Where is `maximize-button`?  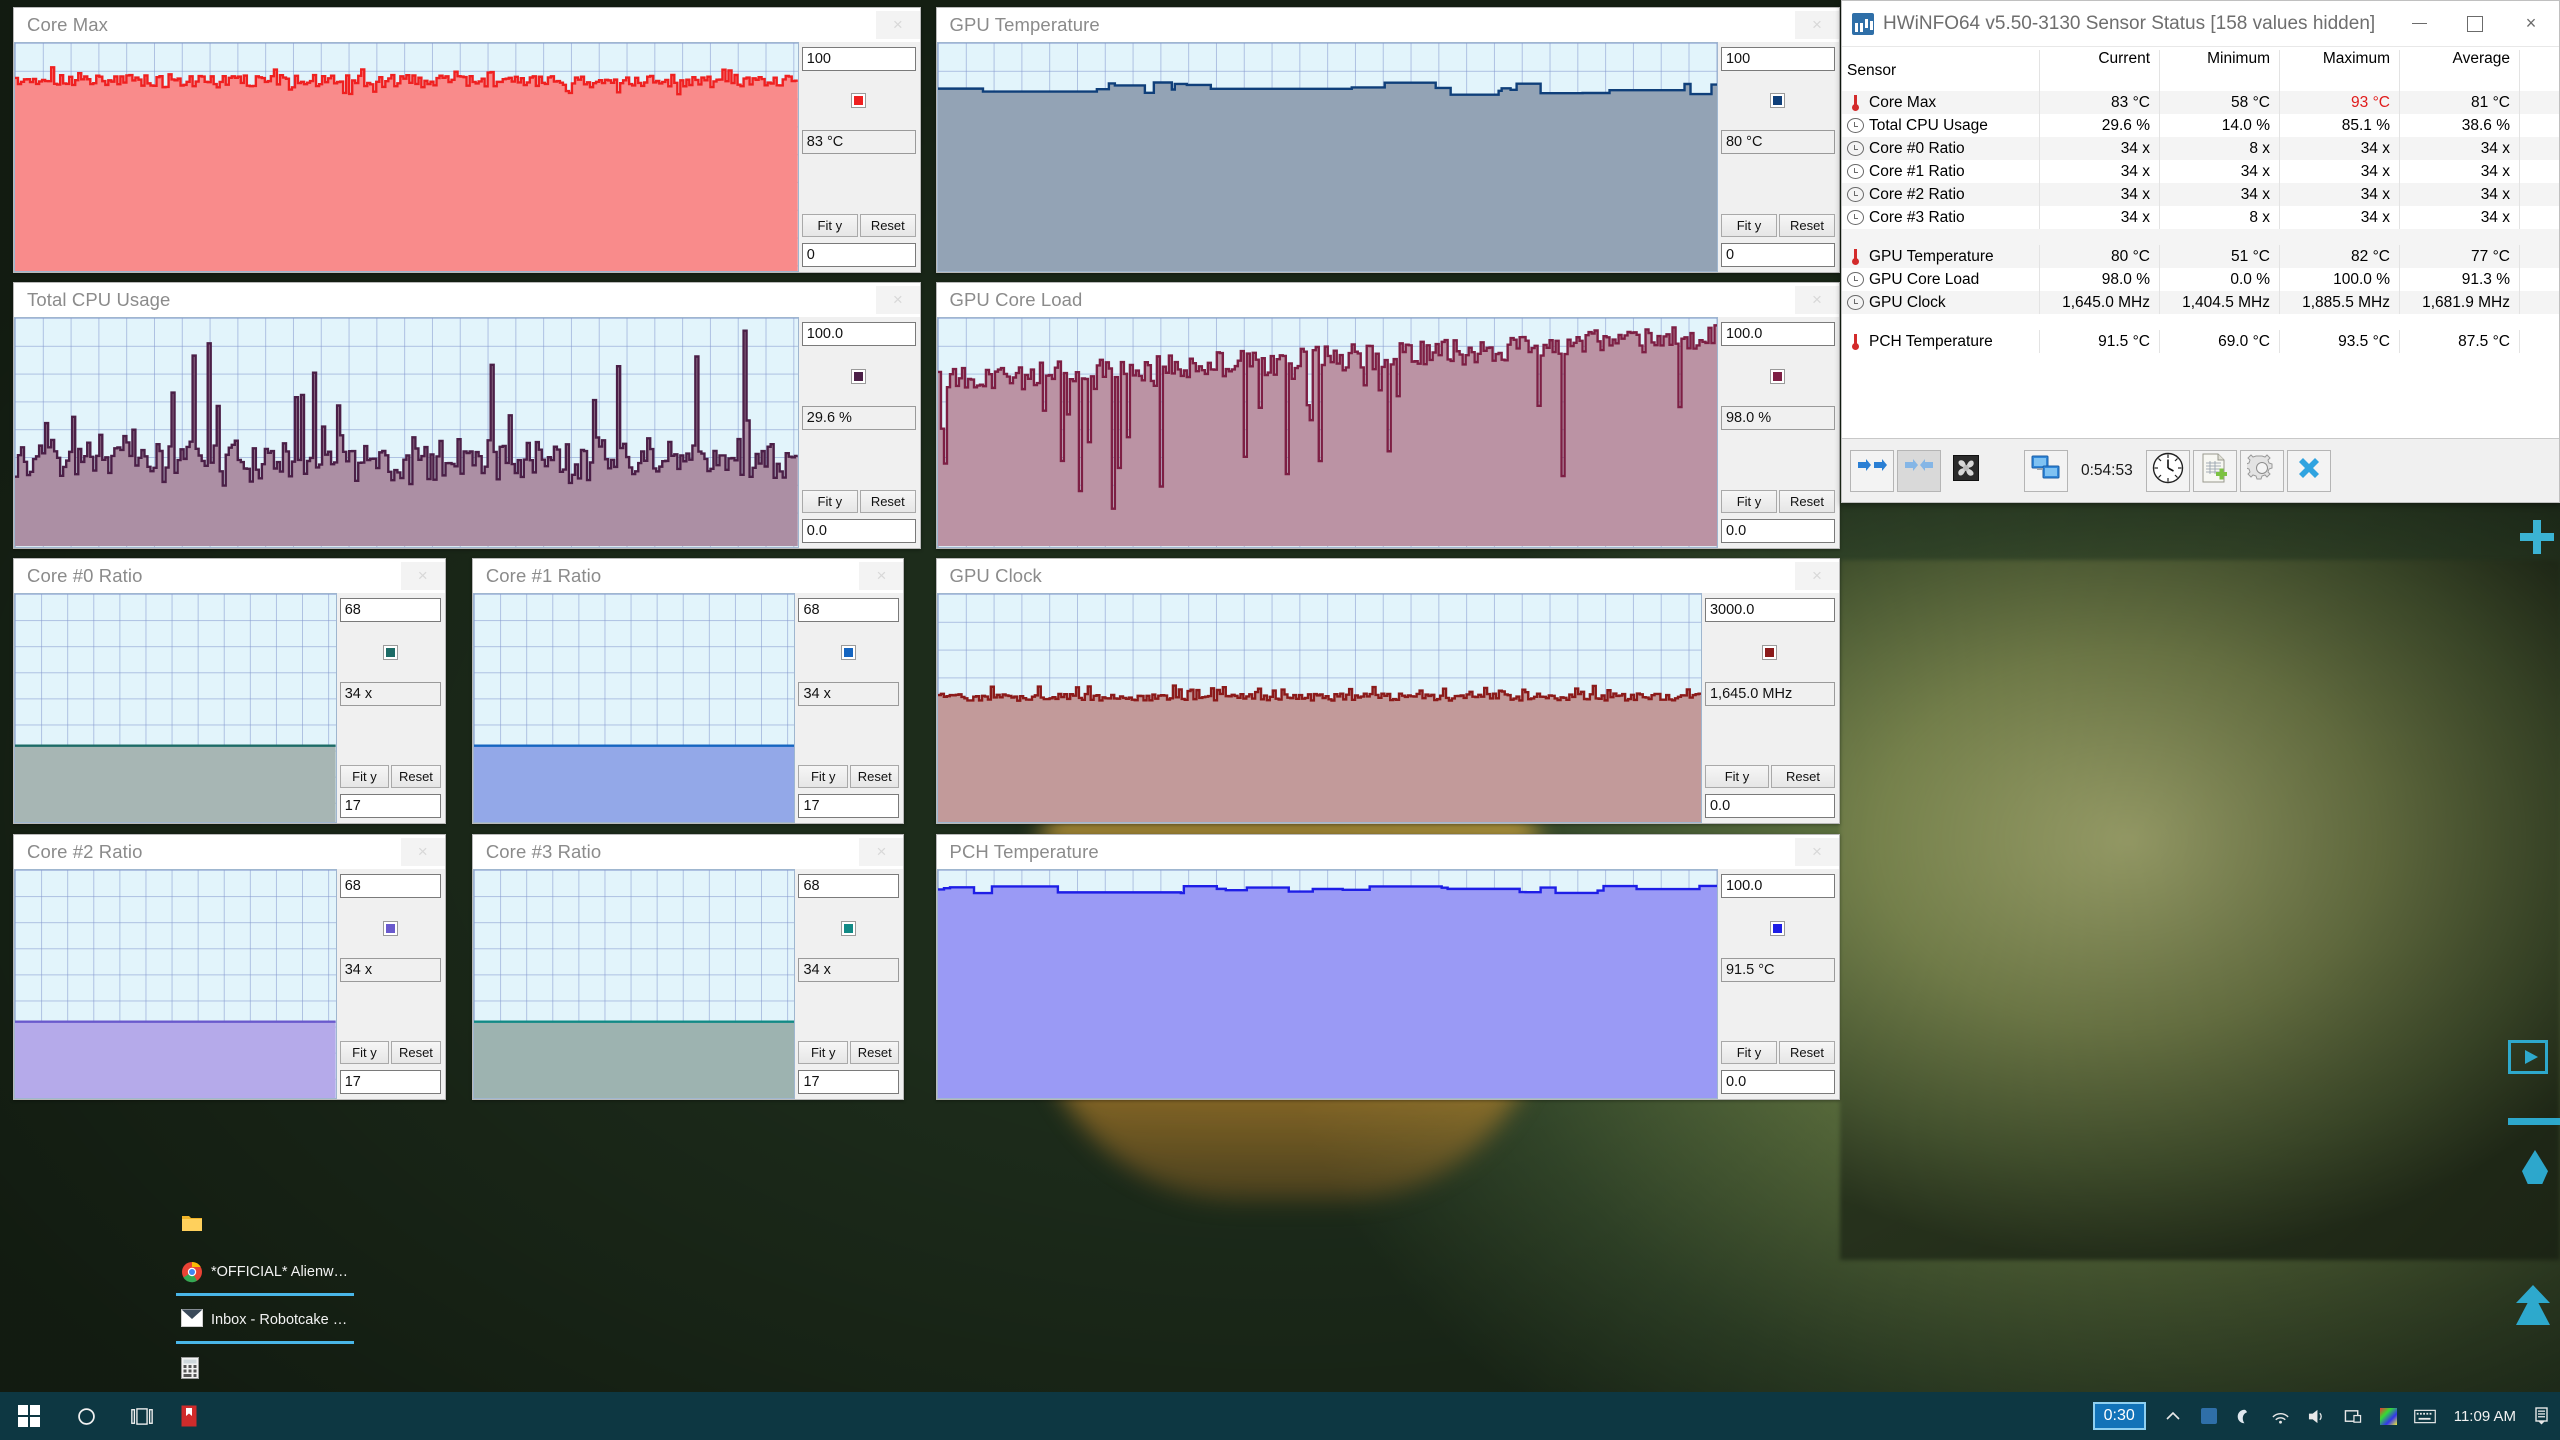
maximize-button is located at coordinates (2475, 24).